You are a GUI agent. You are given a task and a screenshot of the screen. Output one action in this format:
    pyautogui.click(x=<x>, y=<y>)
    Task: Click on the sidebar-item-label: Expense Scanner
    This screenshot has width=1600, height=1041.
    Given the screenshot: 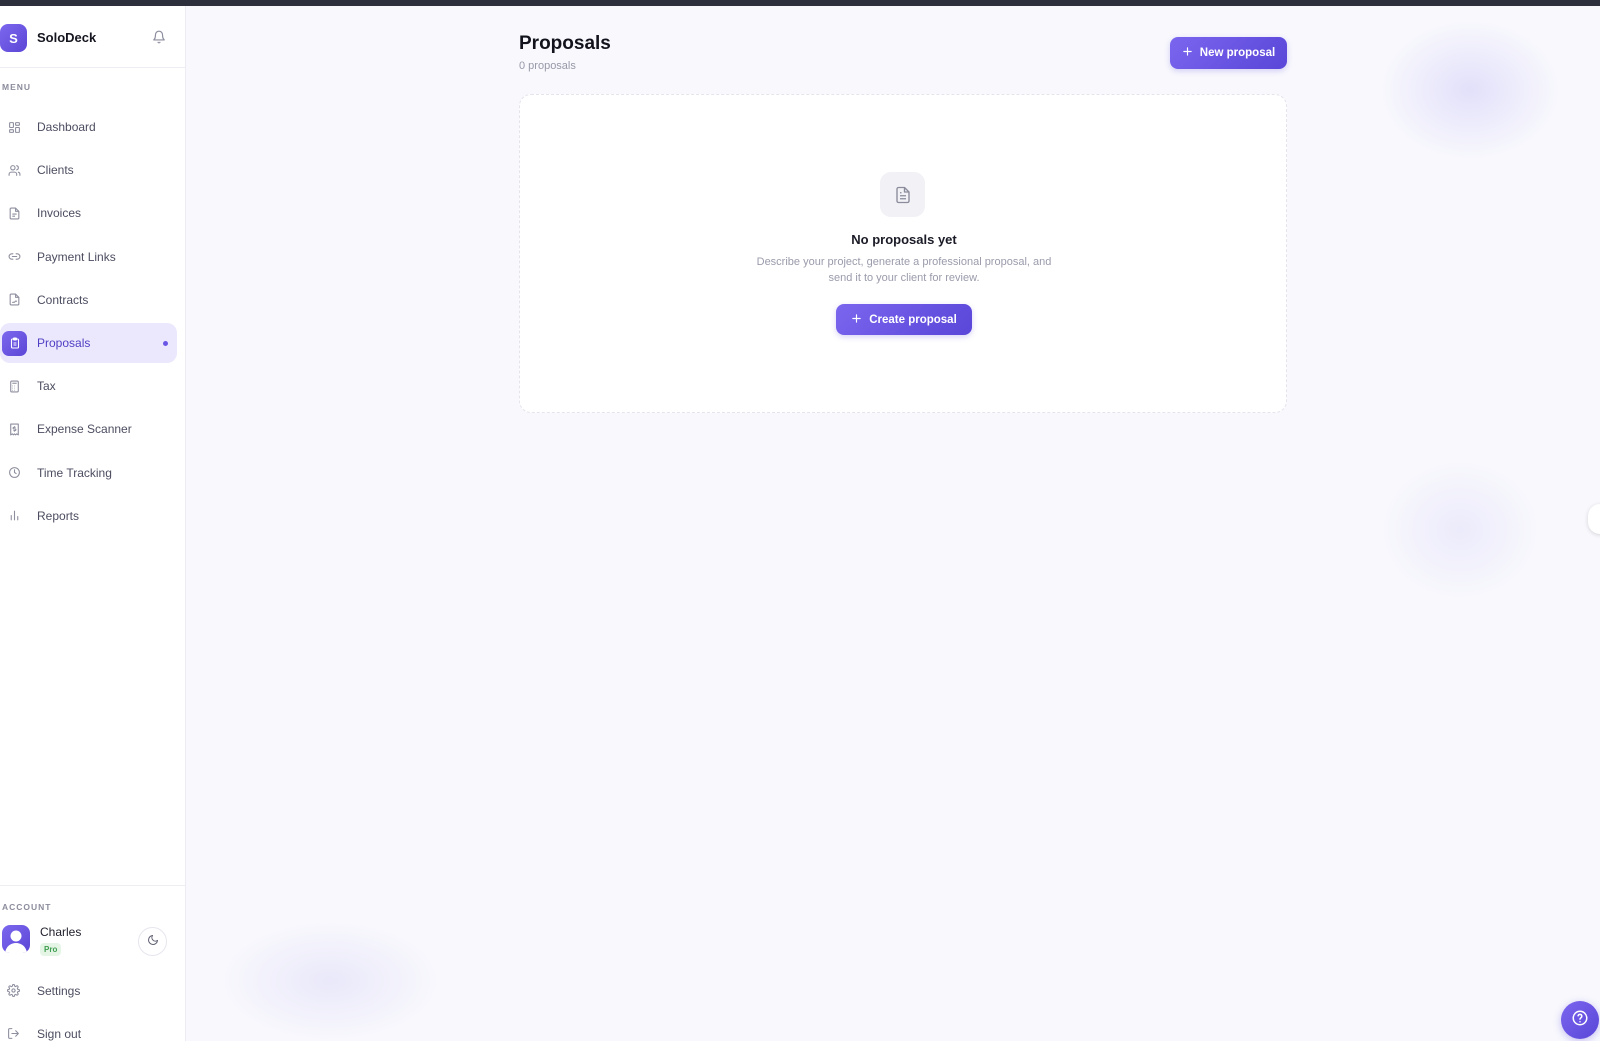 What is the action you would take?
    pyautogui.click(x=84, y=429)
    